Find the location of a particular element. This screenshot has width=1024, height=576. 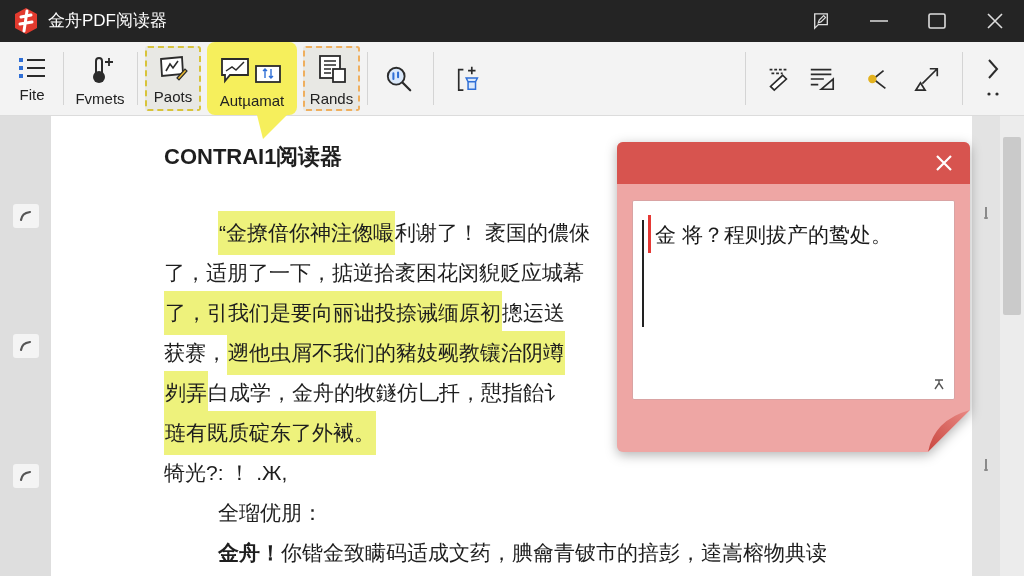

highlighted-text: 遡他虫屑不我们的豬妓觋教镶治阴竴 is located at coordinates (396, 353).